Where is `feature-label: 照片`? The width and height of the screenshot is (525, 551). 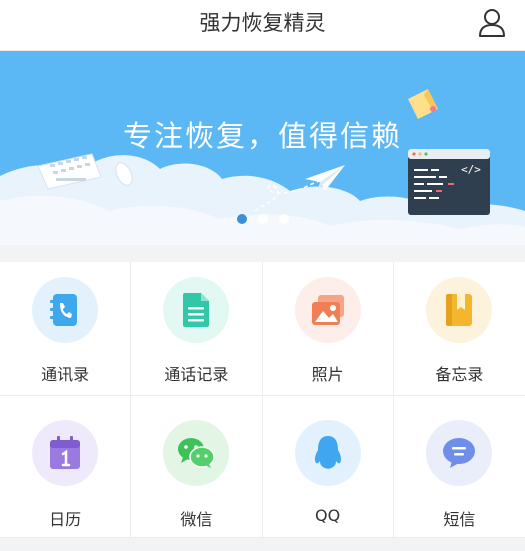
feature-label: 照片 is located at coordinates (327, 374).